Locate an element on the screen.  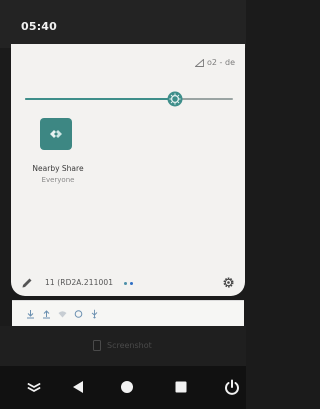
notification-icons is located at coordinates (62, 314).